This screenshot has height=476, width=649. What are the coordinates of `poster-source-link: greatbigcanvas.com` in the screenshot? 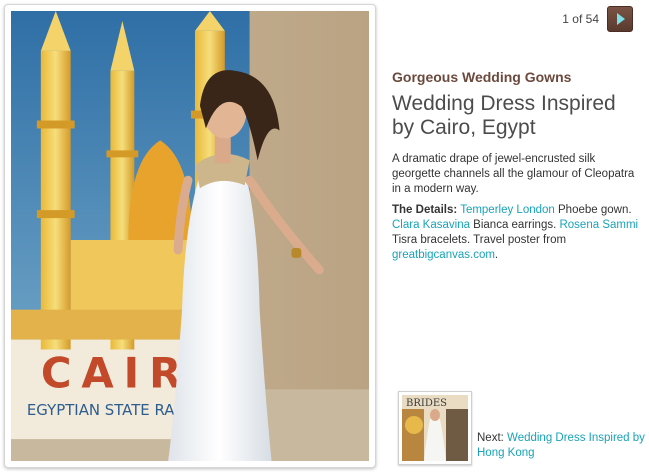 It's located at (443, 255).